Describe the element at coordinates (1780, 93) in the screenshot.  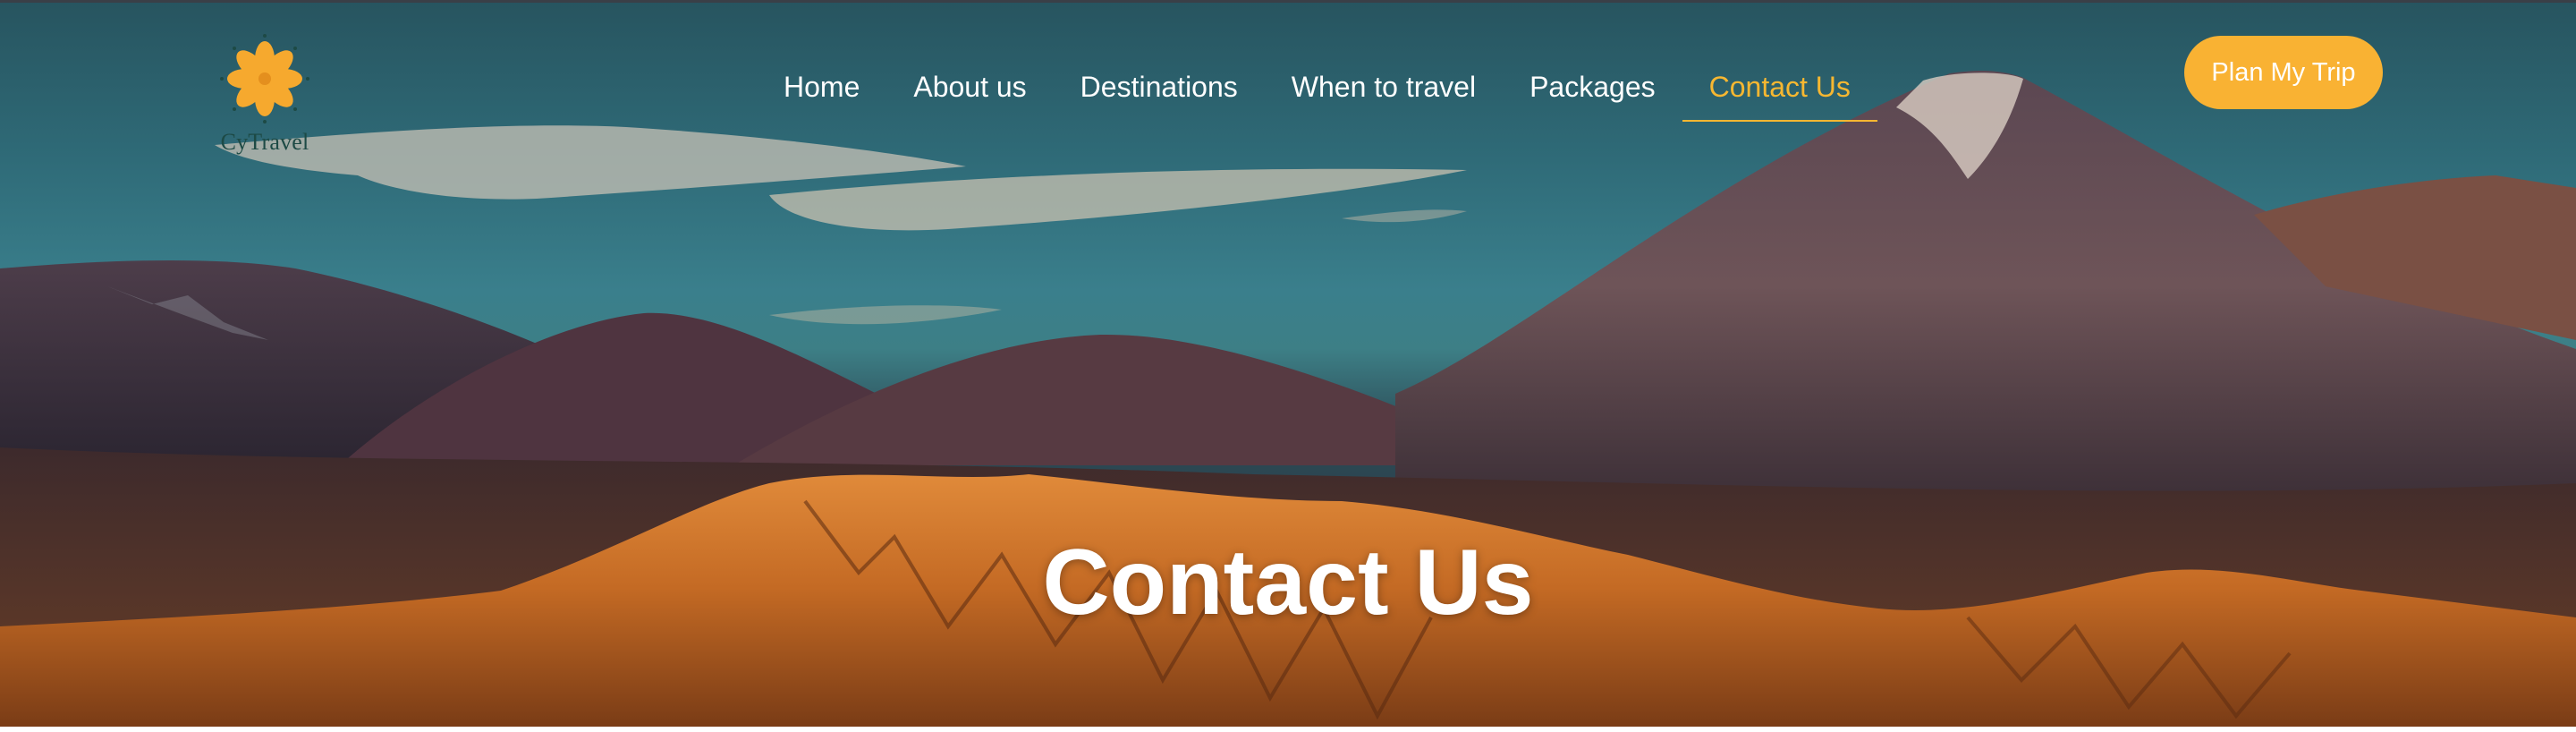
I see `nav-item-contact-us: Contact Us` at that location.